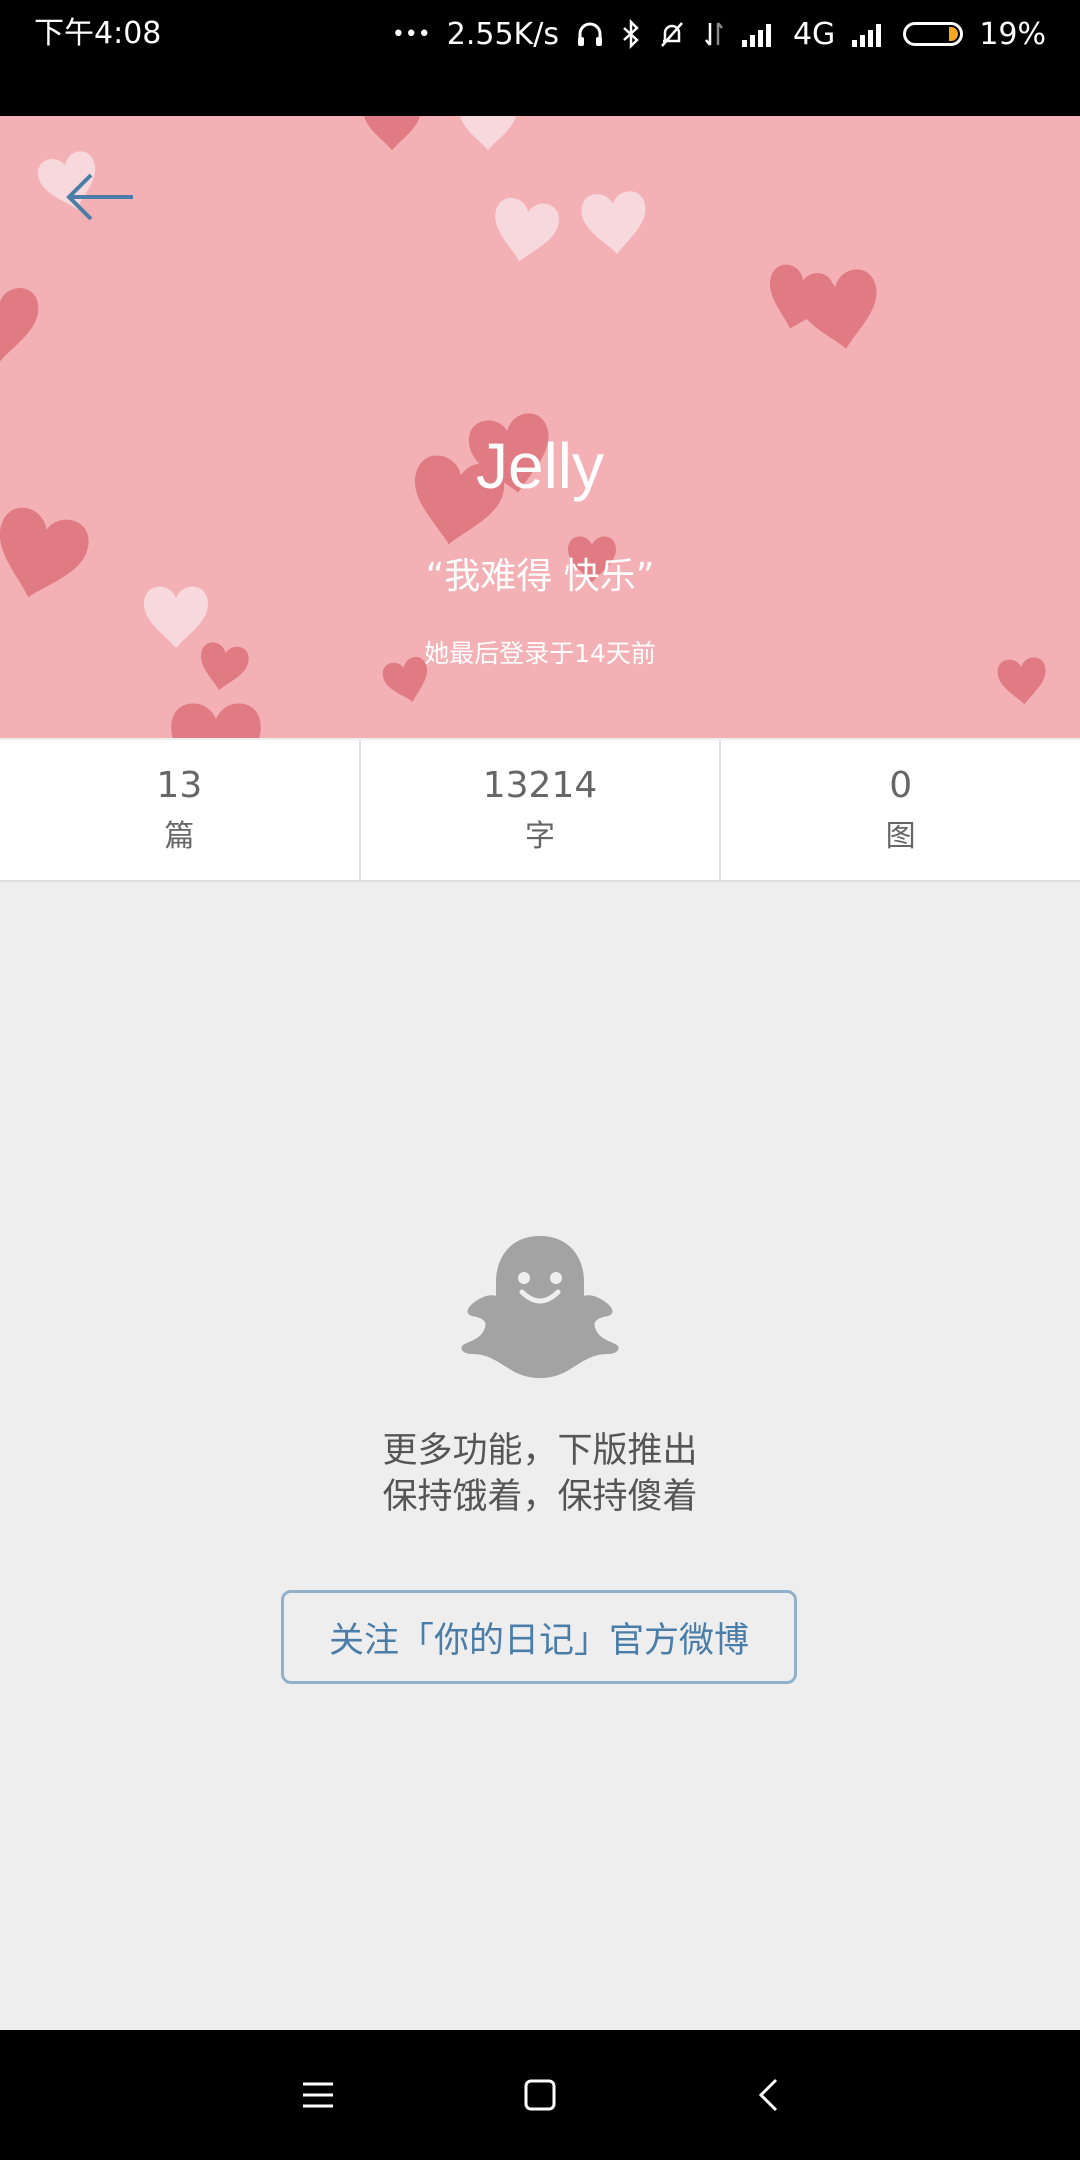 The image size is (1080, 2160). What do you see at coordinates (900, 836) in the screenshot?
I see `stat-label: 图` at bounding box center [900, 836].